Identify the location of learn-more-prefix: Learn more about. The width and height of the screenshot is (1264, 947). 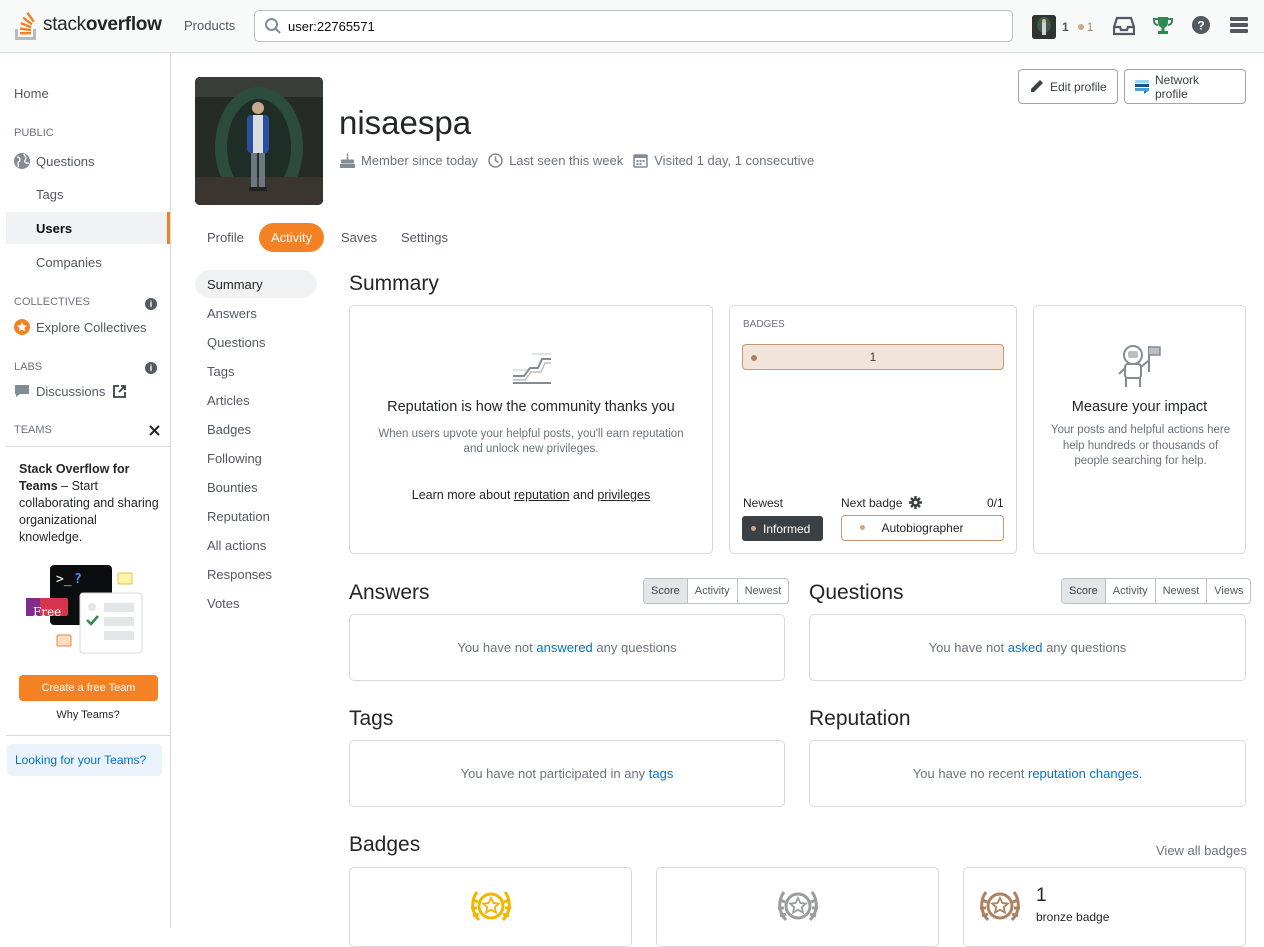
(461, 495).